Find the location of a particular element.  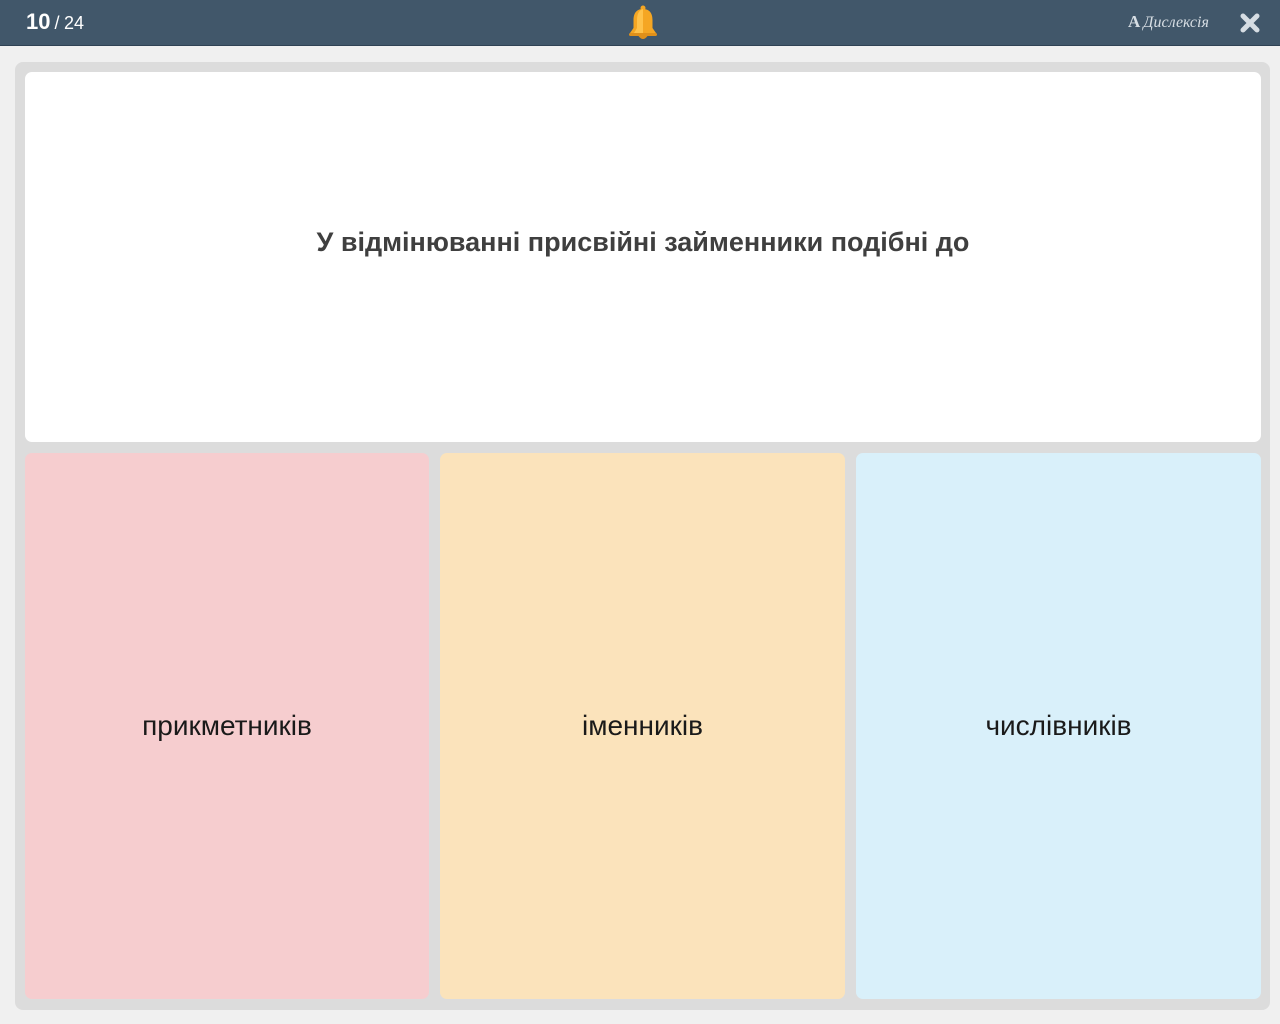

answer-option-label: прикметників is located at coordinates (227, 725).